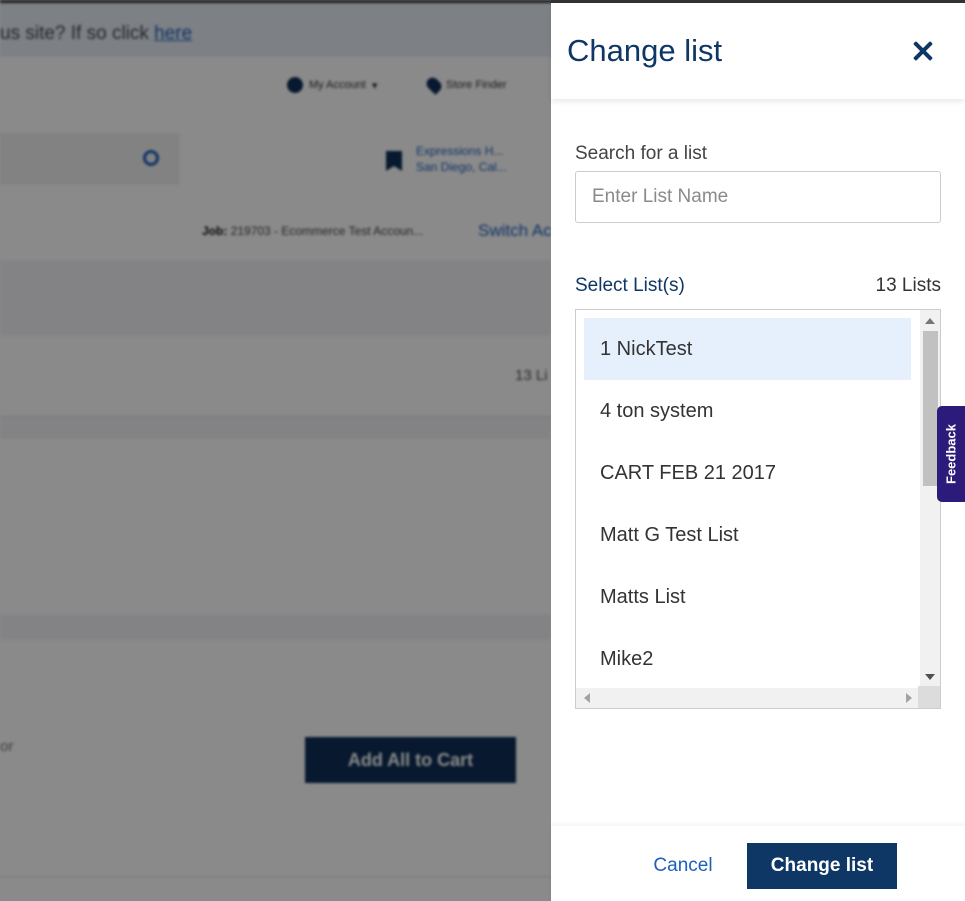  Describe the element at coordinates (822, 866) in the screenshot. I see `change-list-button: Change list` at that location.